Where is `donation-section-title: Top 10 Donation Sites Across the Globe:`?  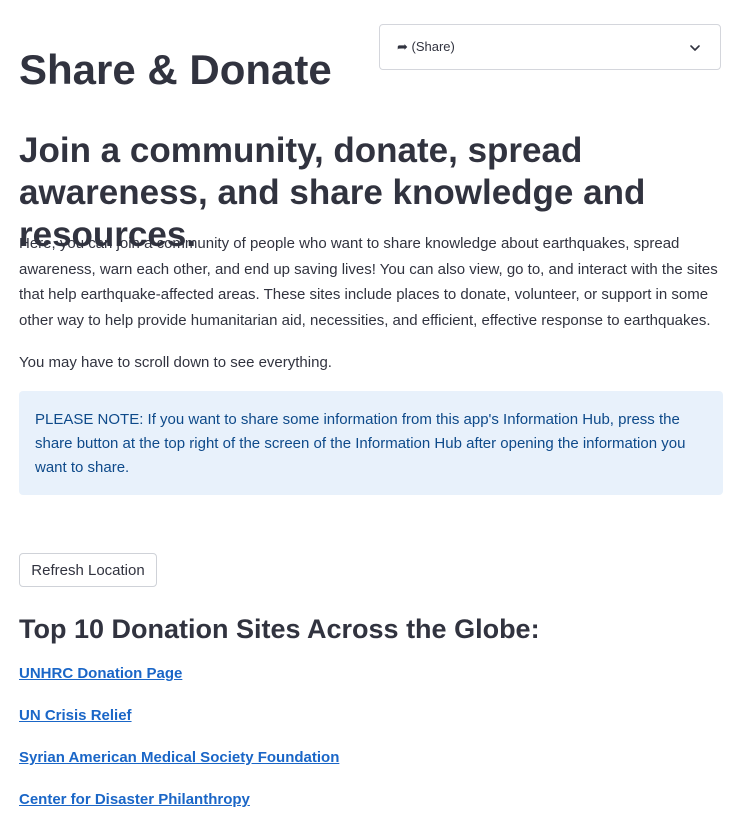
donation-section-title: Top 10 Donation Sites Across the Globe: is located at coordinates (279, 629).